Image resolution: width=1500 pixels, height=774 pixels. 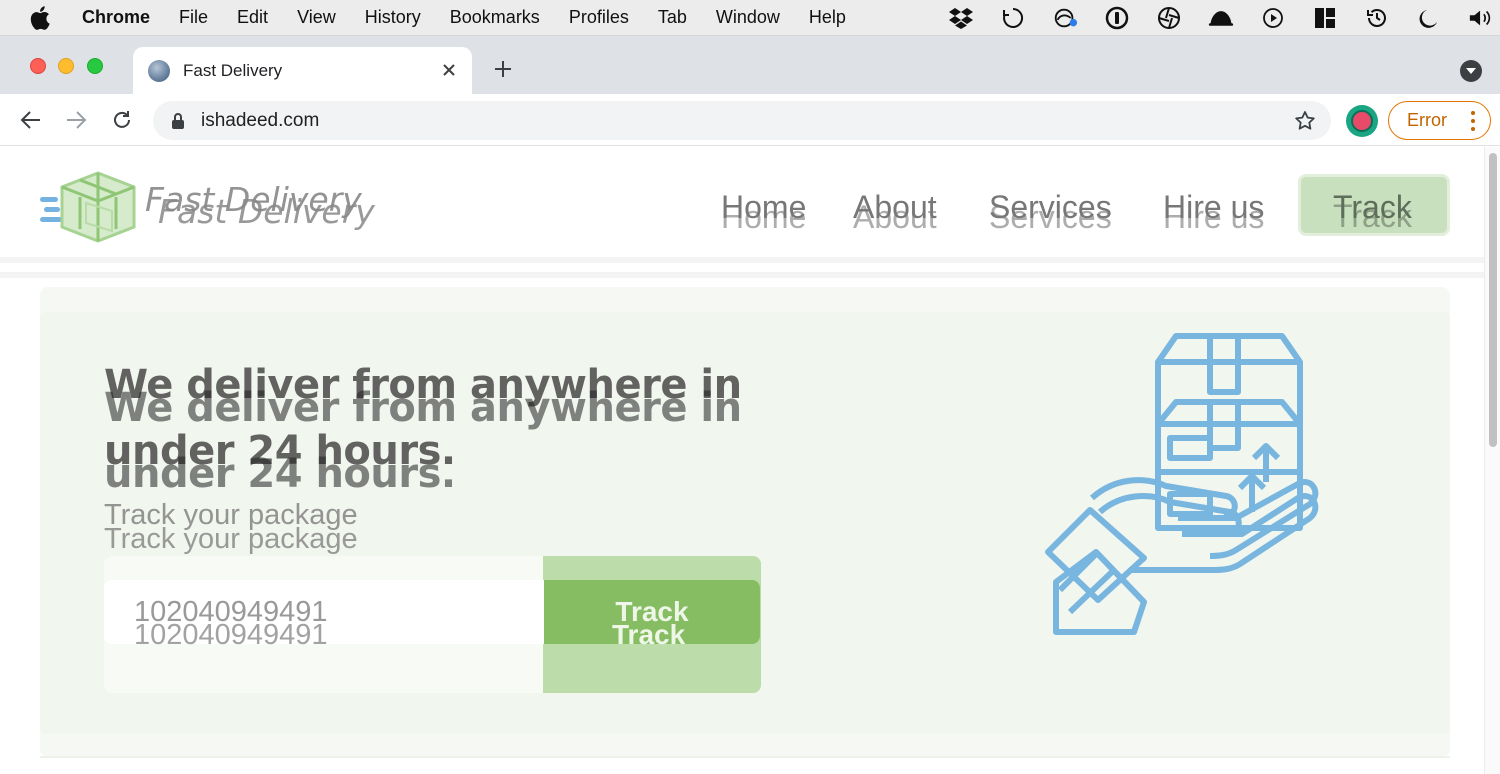 What do you see at coordinates (393, 17) in the screenshot?
I see `menu-history: History` at bounding box center [393, 17].